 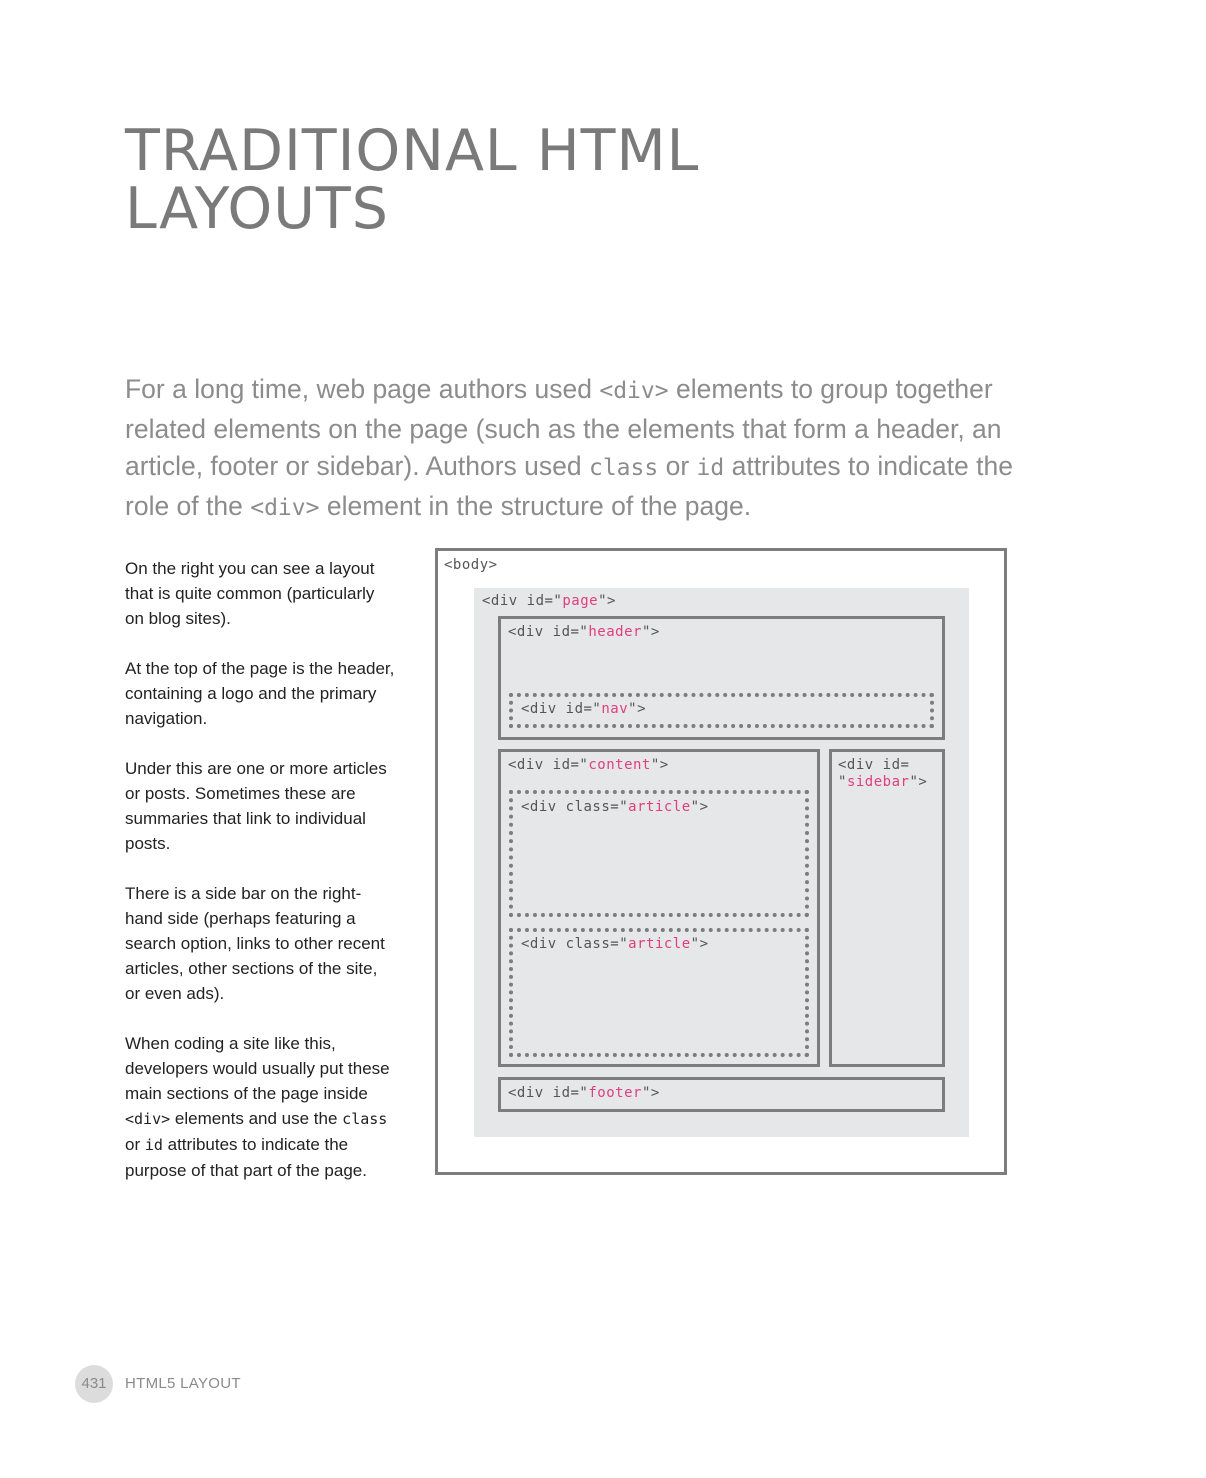 I want to click on header-label: <div id="header">, so click(x=584, y=632).